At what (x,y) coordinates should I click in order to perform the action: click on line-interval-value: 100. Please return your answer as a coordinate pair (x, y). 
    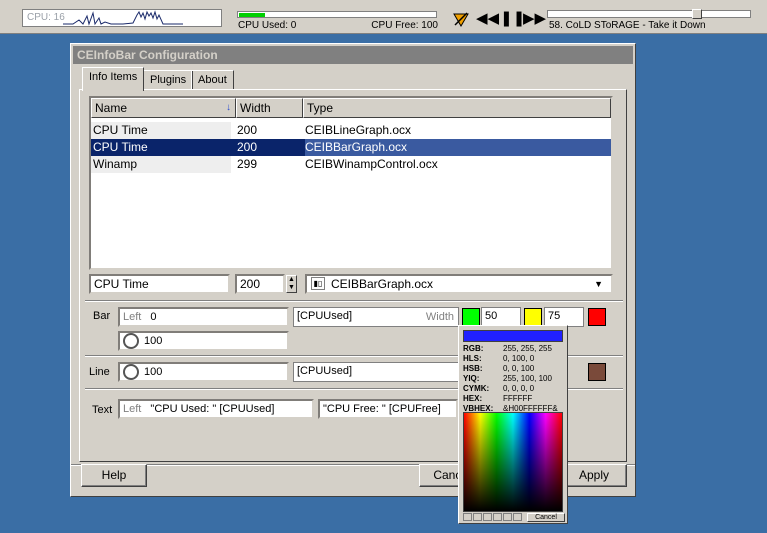
    Looking at the image, I should click on (153, 372).